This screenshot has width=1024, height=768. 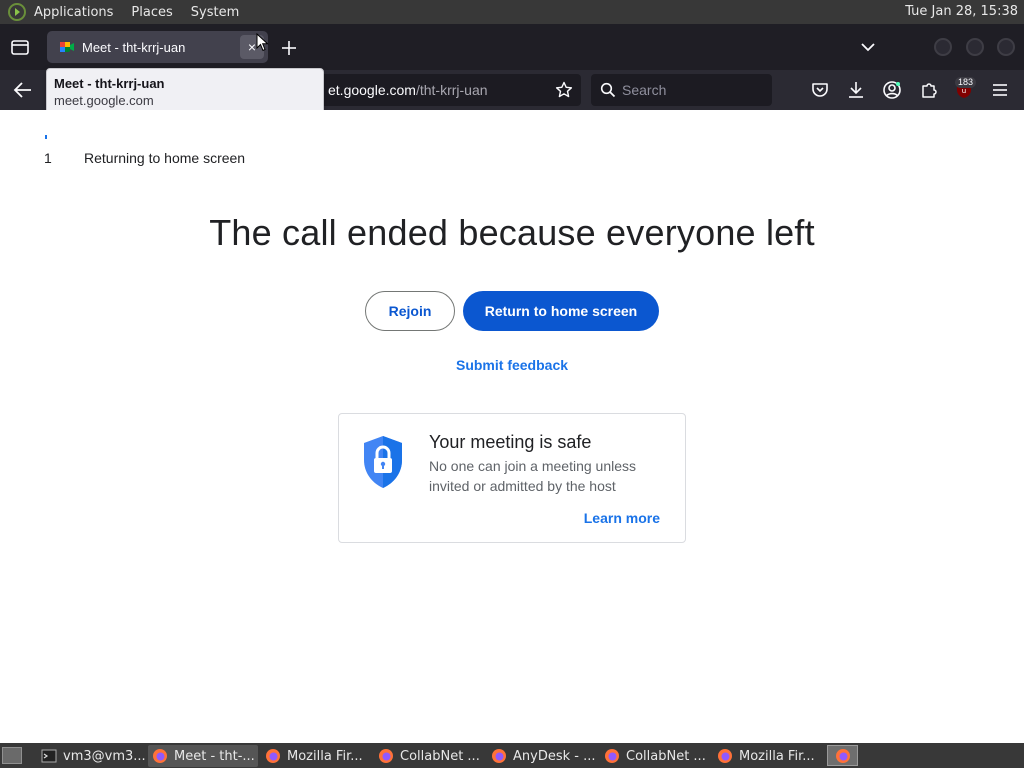 What do you see at coordinates (48, 158) in the screenshot?
I see `countdown-number: 1` at bounding box center [48, 158].